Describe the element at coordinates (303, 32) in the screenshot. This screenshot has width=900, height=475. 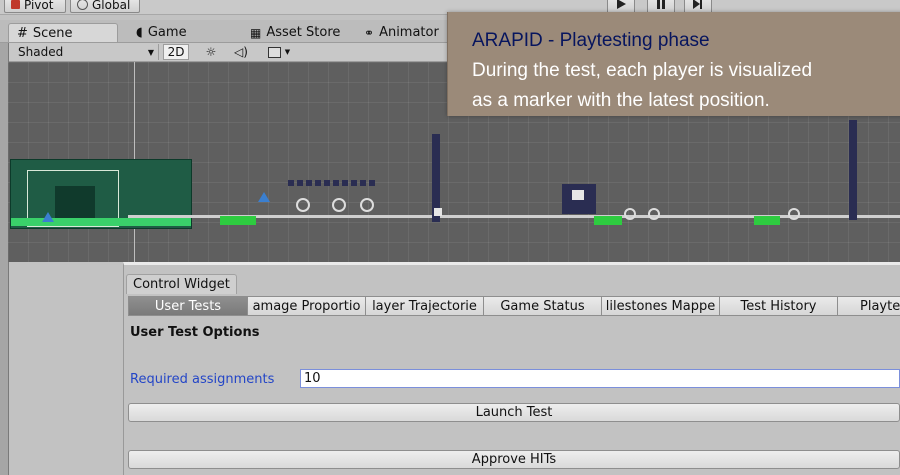
I see `tab-label: Asset Store` at that location.